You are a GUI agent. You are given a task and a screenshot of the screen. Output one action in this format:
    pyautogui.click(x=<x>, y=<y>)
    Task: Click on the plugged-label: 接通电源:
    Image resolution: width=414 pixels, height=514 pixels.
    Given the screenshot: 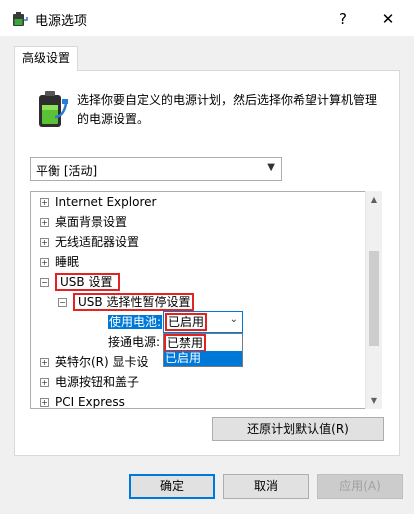 What is the action you would take?
    pyautogui.click(x=134, y=342)
    